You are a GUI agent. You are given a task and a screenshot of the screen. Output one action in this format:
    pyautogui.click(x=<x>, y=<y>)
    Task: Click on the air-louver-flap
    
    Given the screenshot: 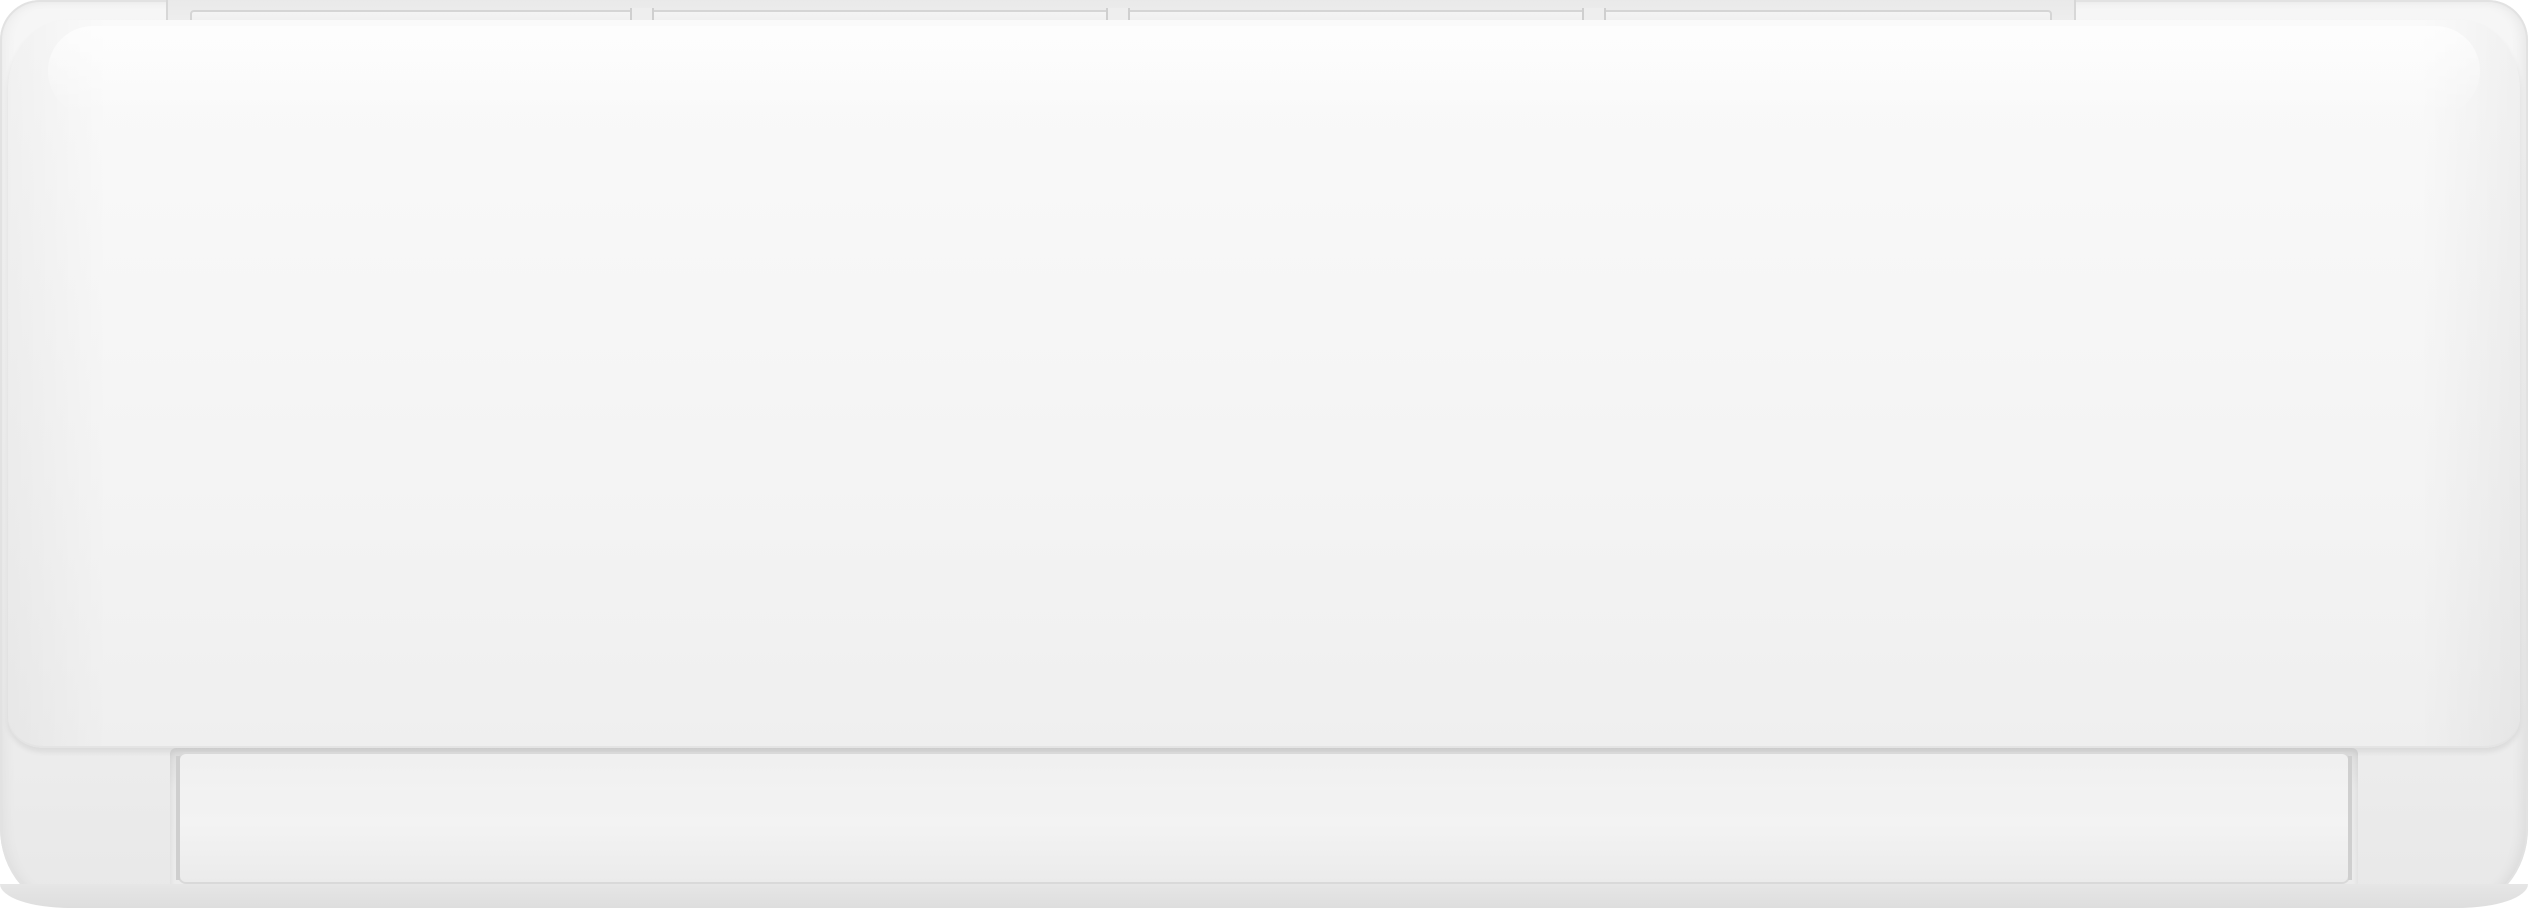 What is the action you would take?
    pyautogui.click(x=1264, y=818)
    